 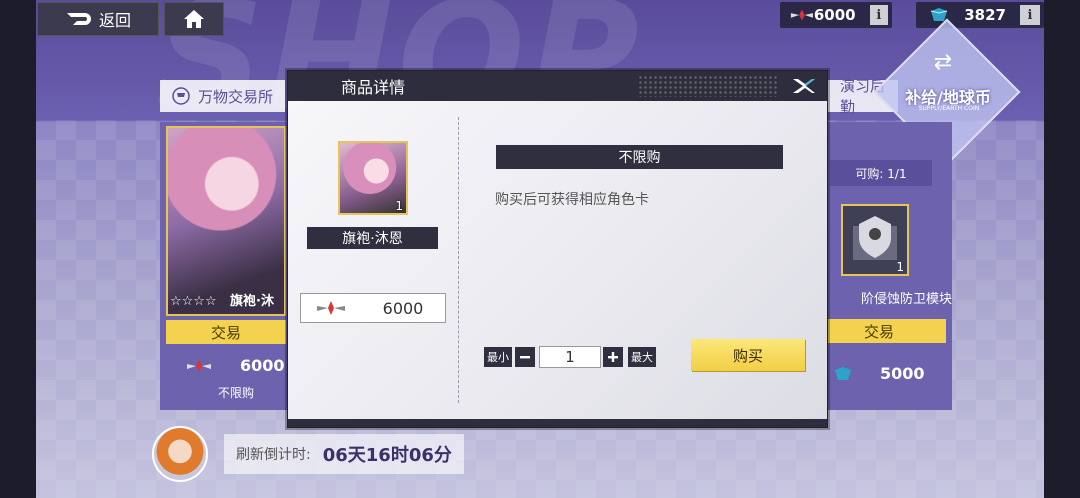 I want to click on item-description: 购买后可获得相应角色卡, so click(x=572, y=200).